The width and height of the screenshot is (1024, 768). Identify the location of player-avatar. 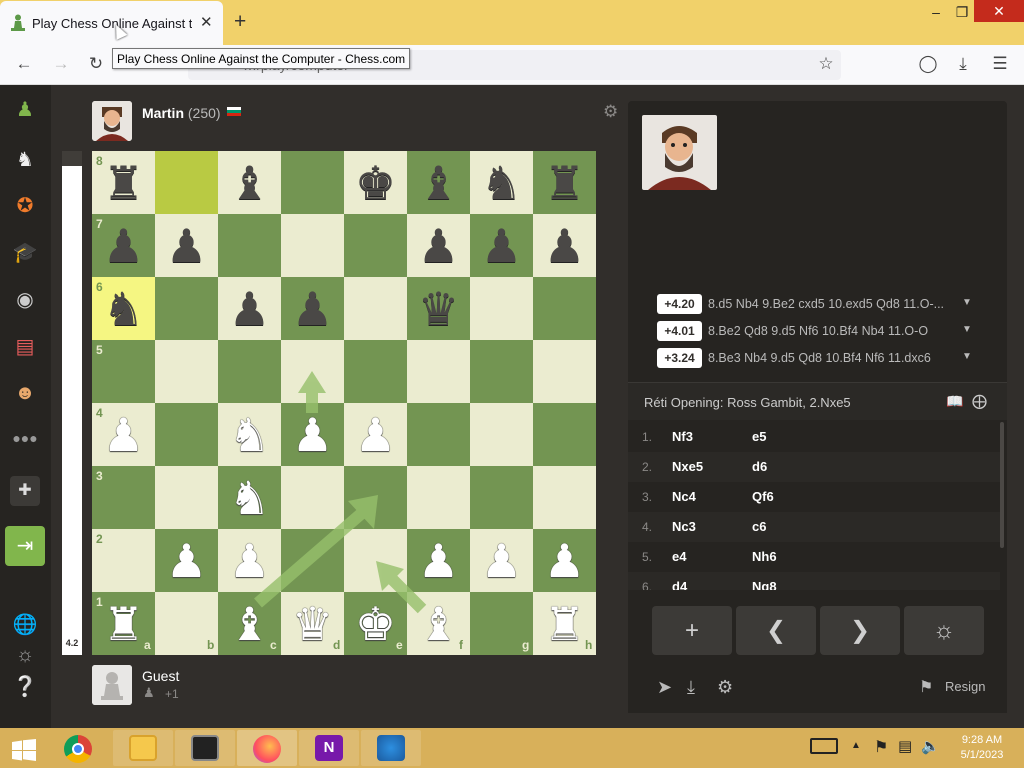
(112, 685).